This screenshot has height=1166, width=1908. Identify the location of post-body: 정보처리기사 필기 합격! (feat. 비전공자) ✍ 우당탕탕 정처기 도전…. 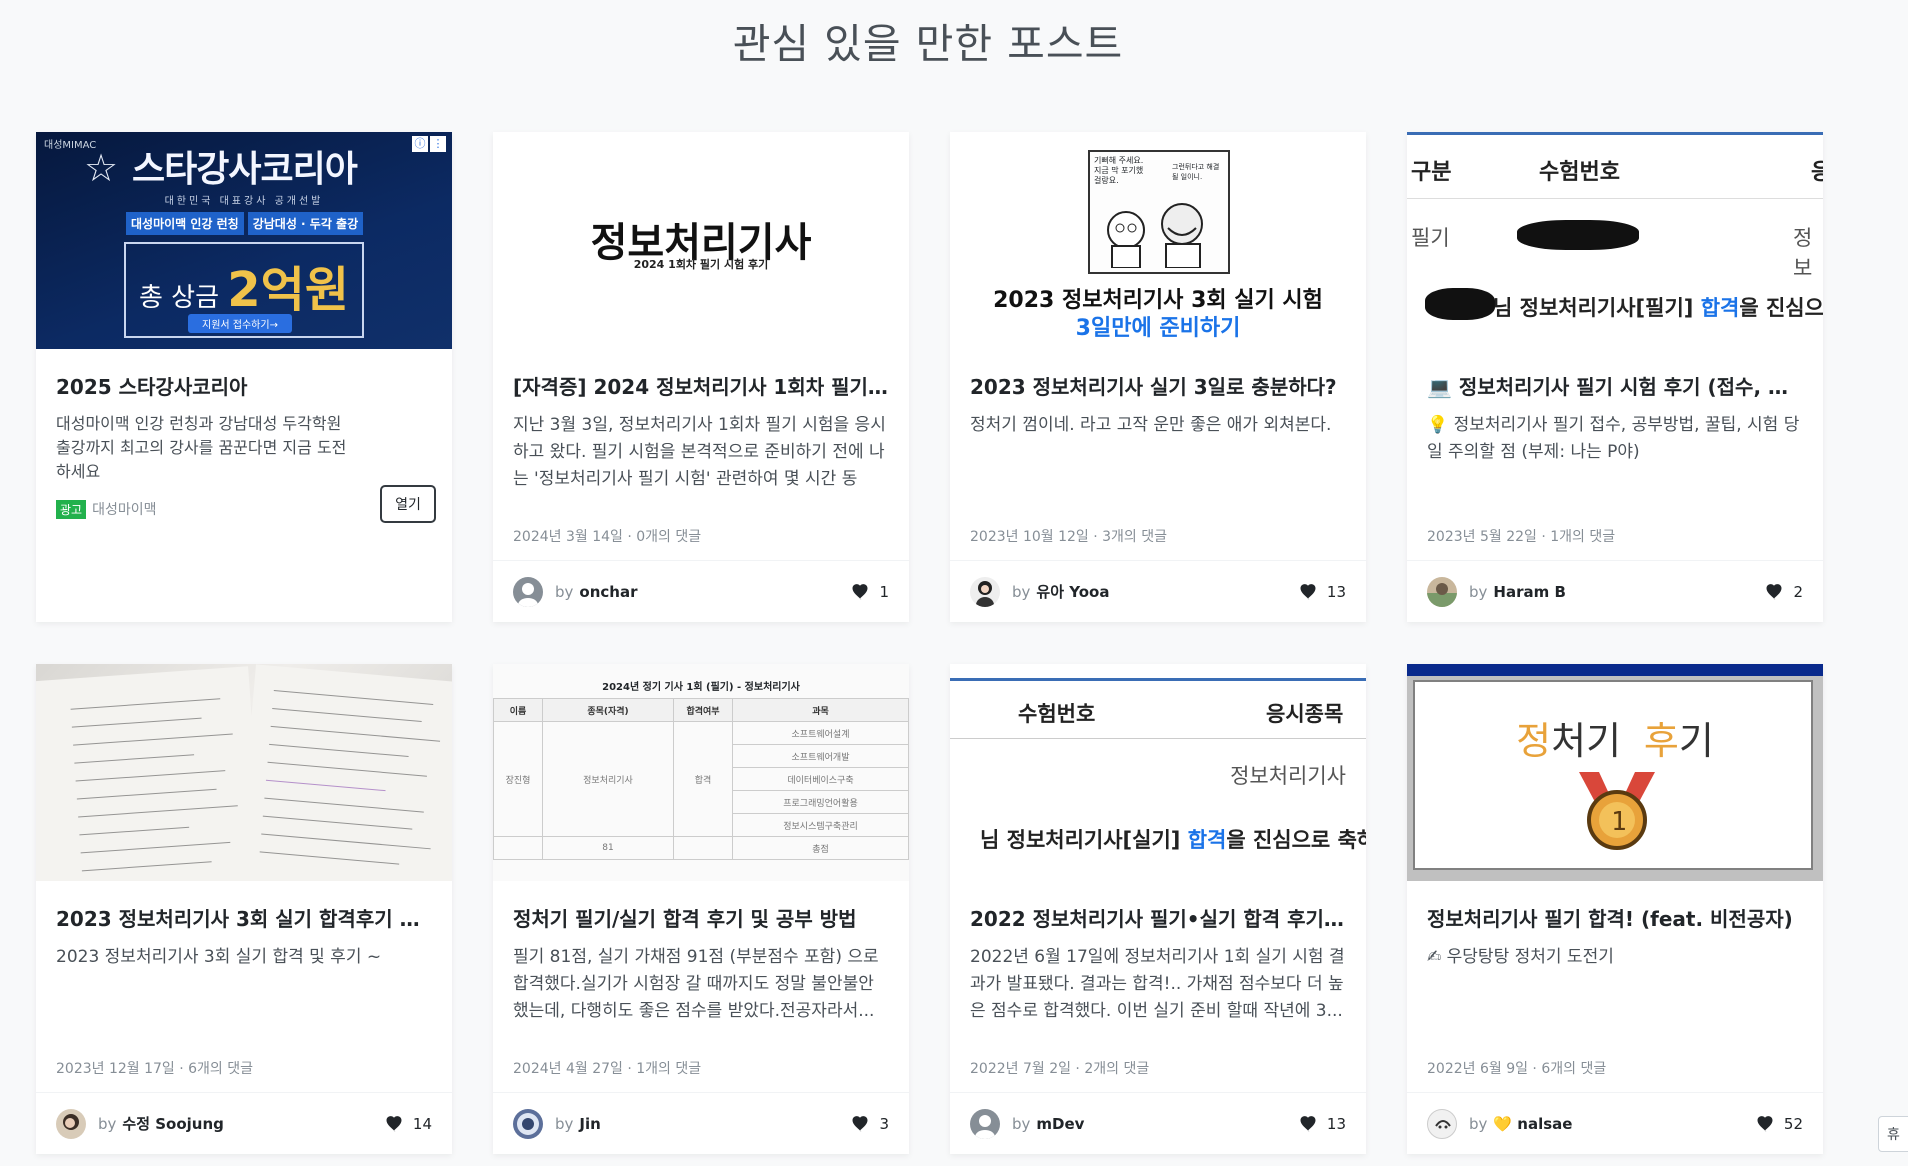
(1615, 986).